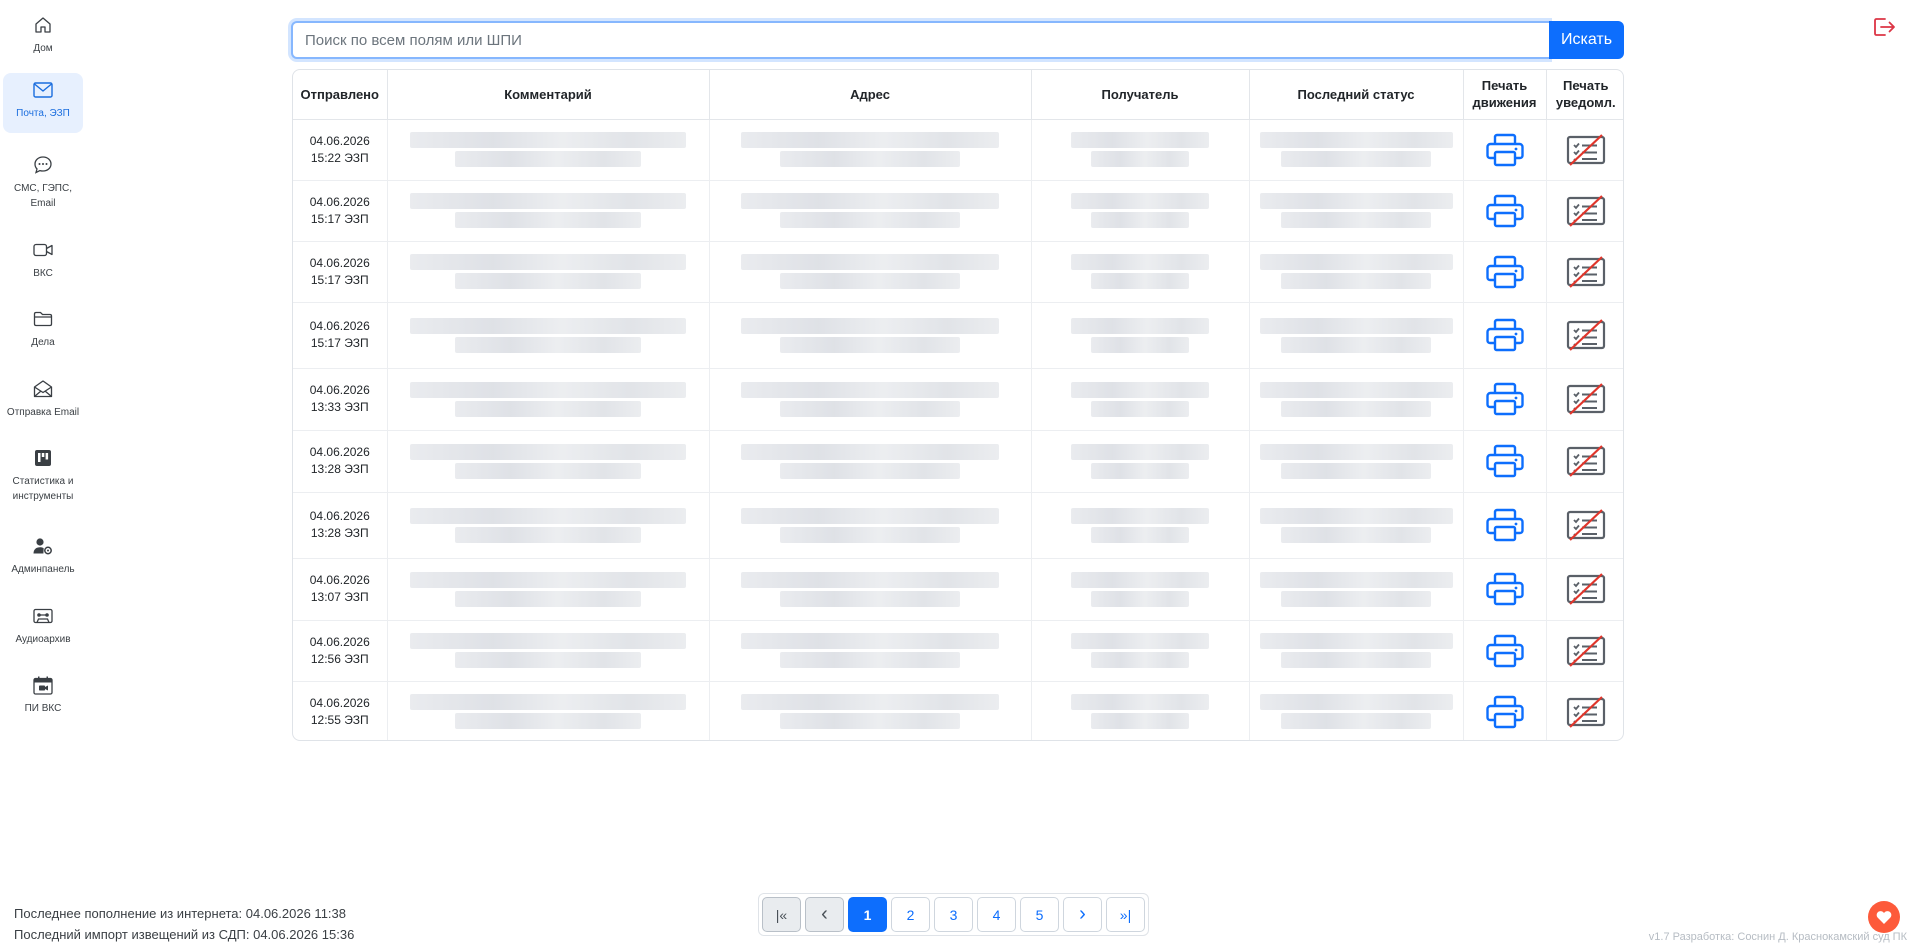  I want to click on table-row: 04.06.2026 13:33 ЭЗП, so click(958, 399).